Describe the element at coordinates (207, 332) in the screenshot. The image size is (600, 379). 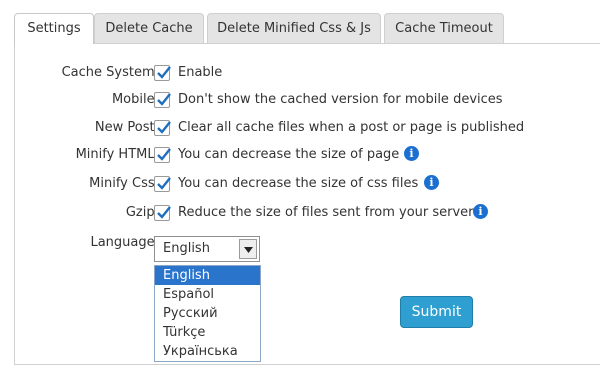
I see `language-option-turkish: Türkçe` at that location.